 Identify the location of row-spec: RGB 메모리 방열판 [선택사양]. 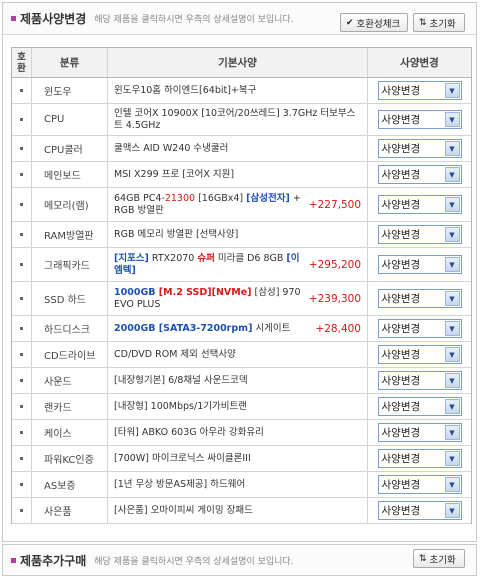
(176, 235).